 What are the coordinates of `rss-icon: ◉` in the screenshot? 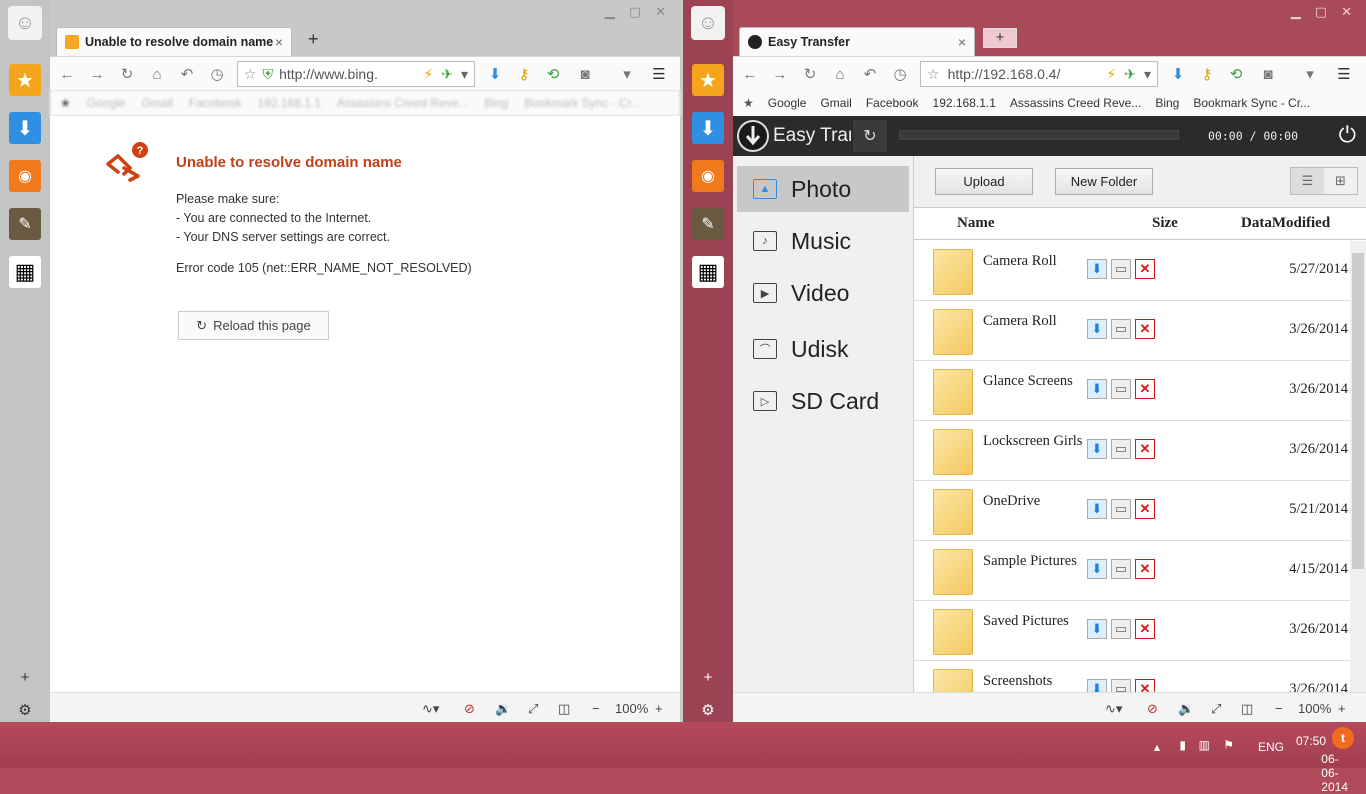 It's located at (708, 176).